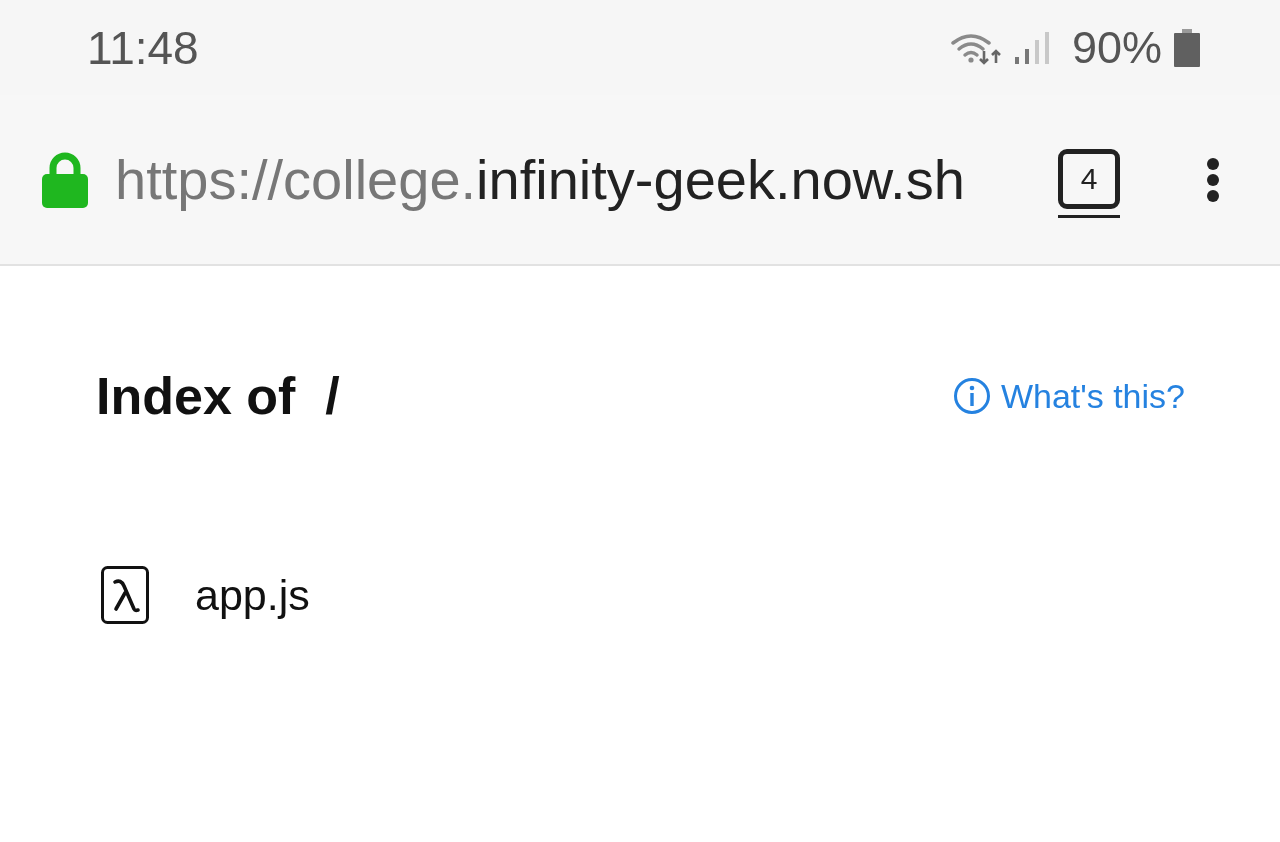 This screenshot has height=842, width=1280. Describe the element at coordinates (125, 595) in the screenshot. I see `lambda-icon` at that location.